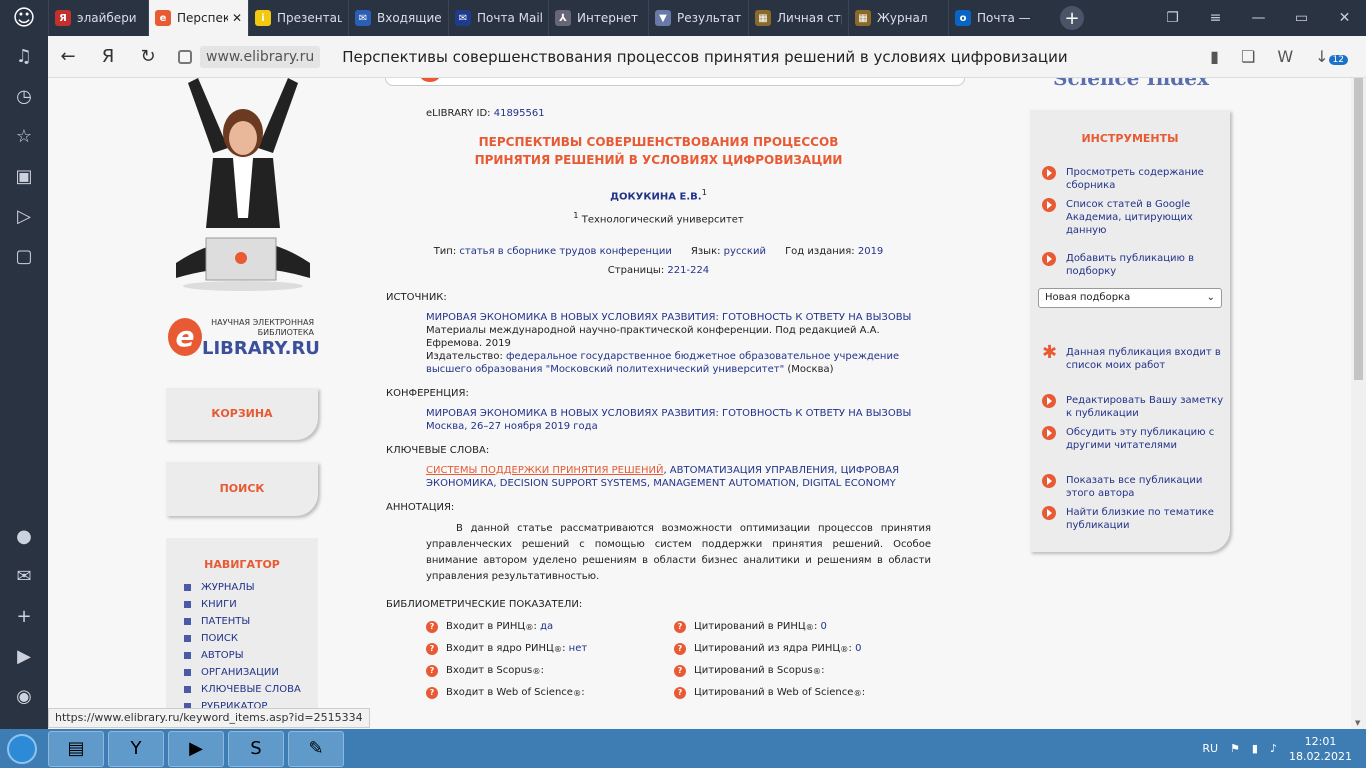 The image size is (1366, 768). Describe the element at coordinates (857, 692) in the screenshot. I see `registered-mark: ®` at that location.